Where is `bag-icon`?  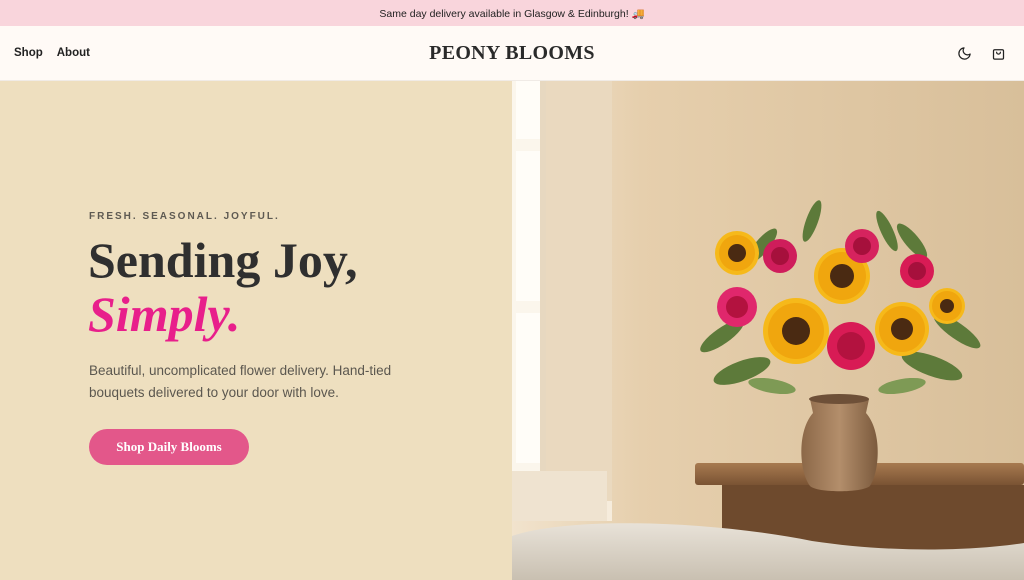
bag-icon is located at coordinates (998, 53).